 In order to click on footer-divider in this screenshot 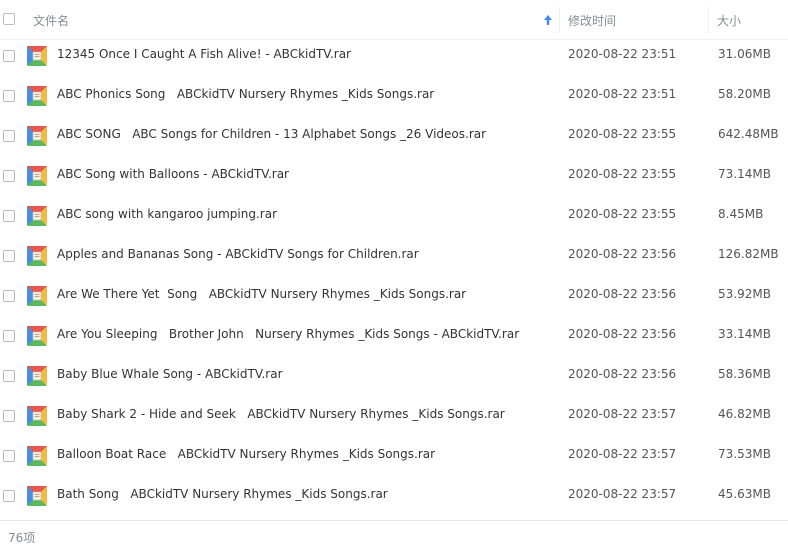, I will do `click(394, 520)`.